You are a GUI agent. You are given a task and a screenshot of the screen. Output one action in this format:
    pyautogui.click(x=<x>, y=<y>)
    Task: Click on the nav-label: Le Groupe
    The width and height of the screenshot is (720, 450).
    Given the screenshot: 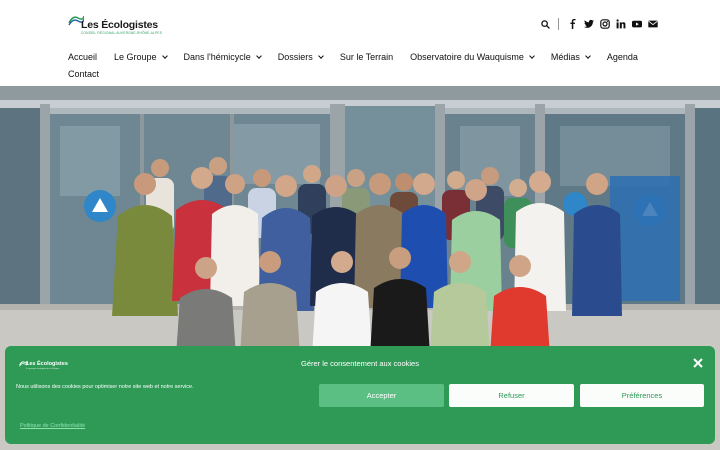 What is the action you would take?
    pyautogui.click(x=135, y=57)
    